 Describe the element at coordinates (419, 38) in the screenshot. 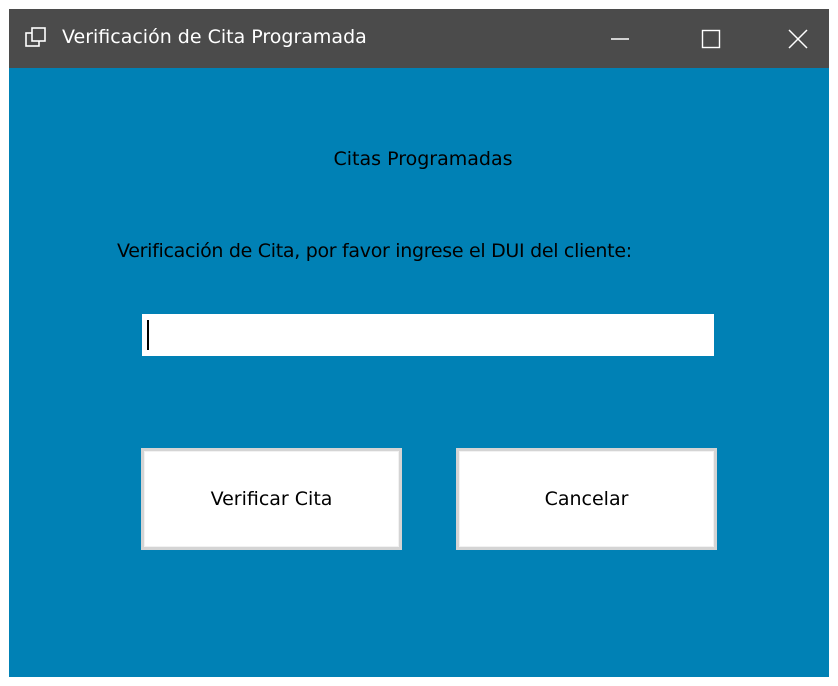

I see `title-bar: Verificación de Cita Programada` at that location.